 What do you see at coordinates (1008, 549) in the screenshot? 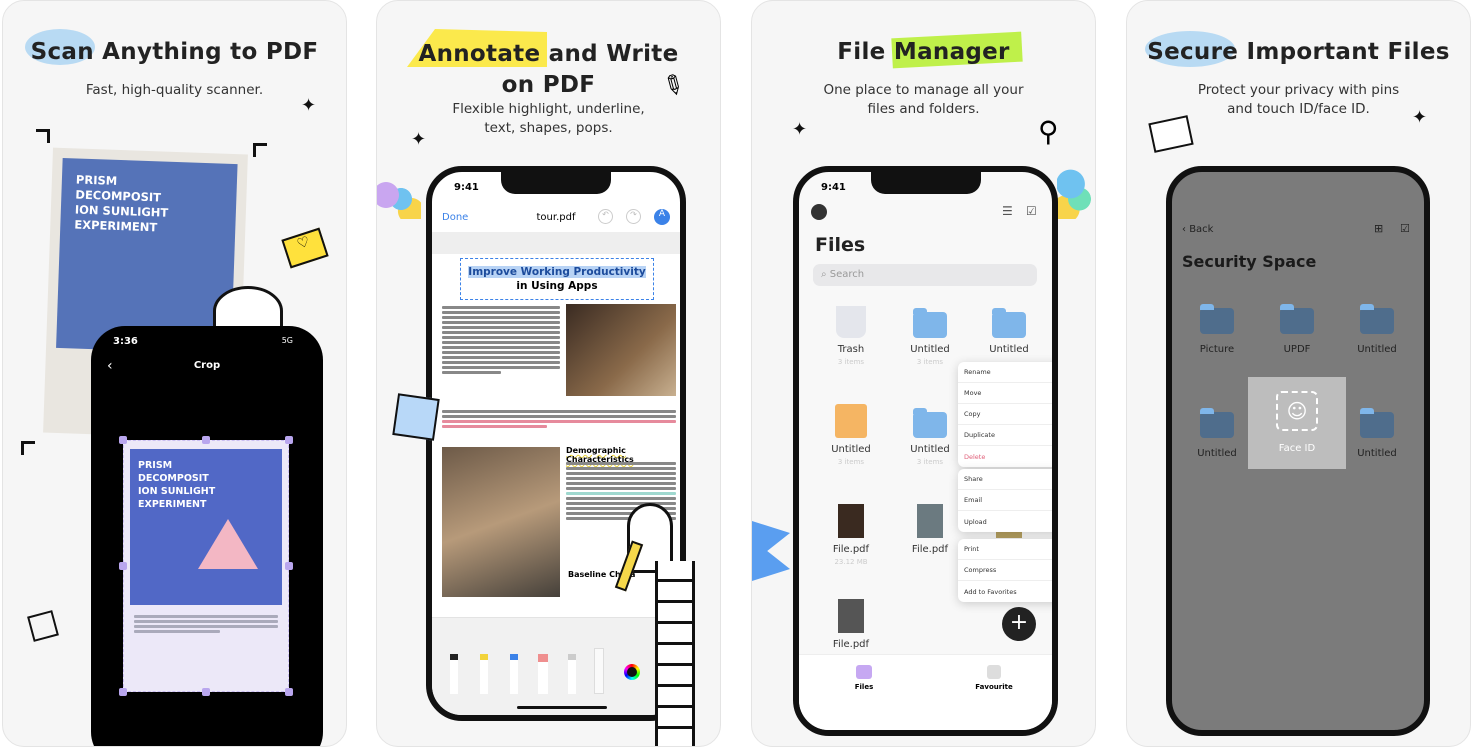
I see `menu-item: Print⊜` at bounding box center [1008, 549].